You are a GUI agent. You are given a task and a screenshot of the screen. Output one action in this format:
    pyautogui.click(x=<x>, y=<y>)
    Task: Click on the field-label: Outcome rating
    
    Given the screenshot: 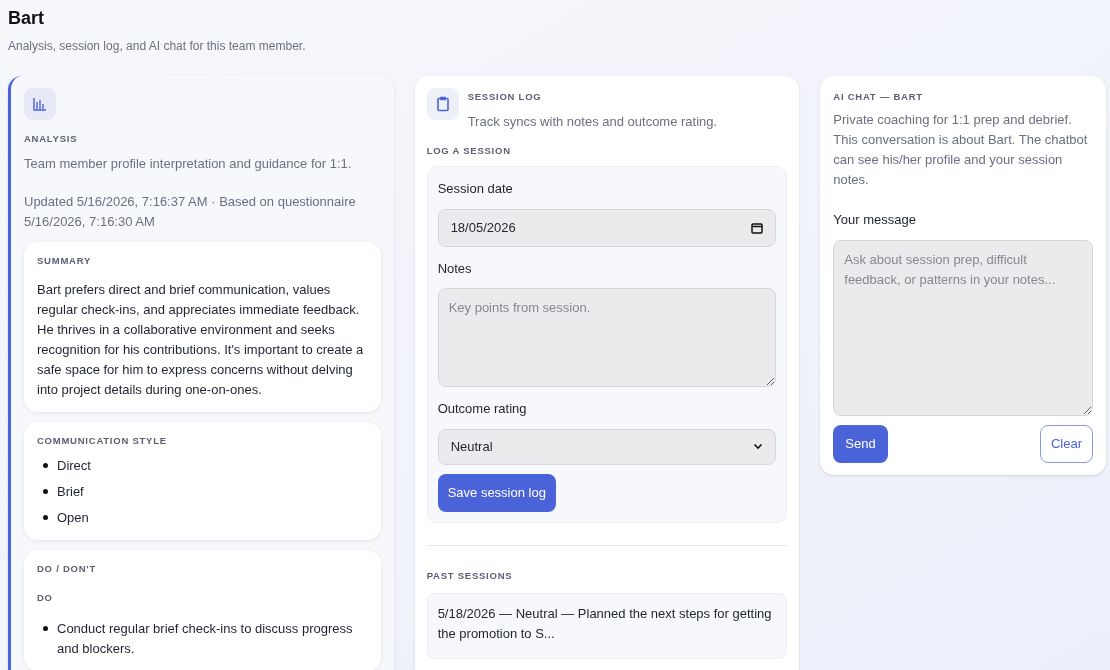 What is the action you would take?
    pyautogui.click(x=482, y=409)
    